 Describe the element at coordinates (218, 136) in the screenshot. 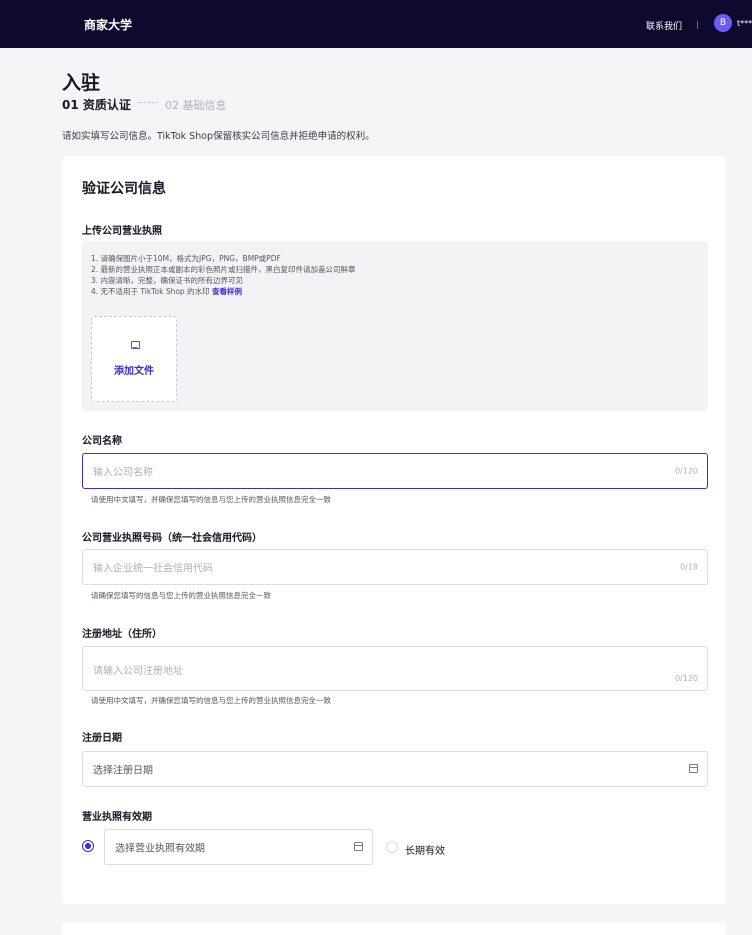

I see `notice-text: 请如实填写公司信息。TikTok Shop保留核实公司信息并拒绝申请的权利。` at that location.